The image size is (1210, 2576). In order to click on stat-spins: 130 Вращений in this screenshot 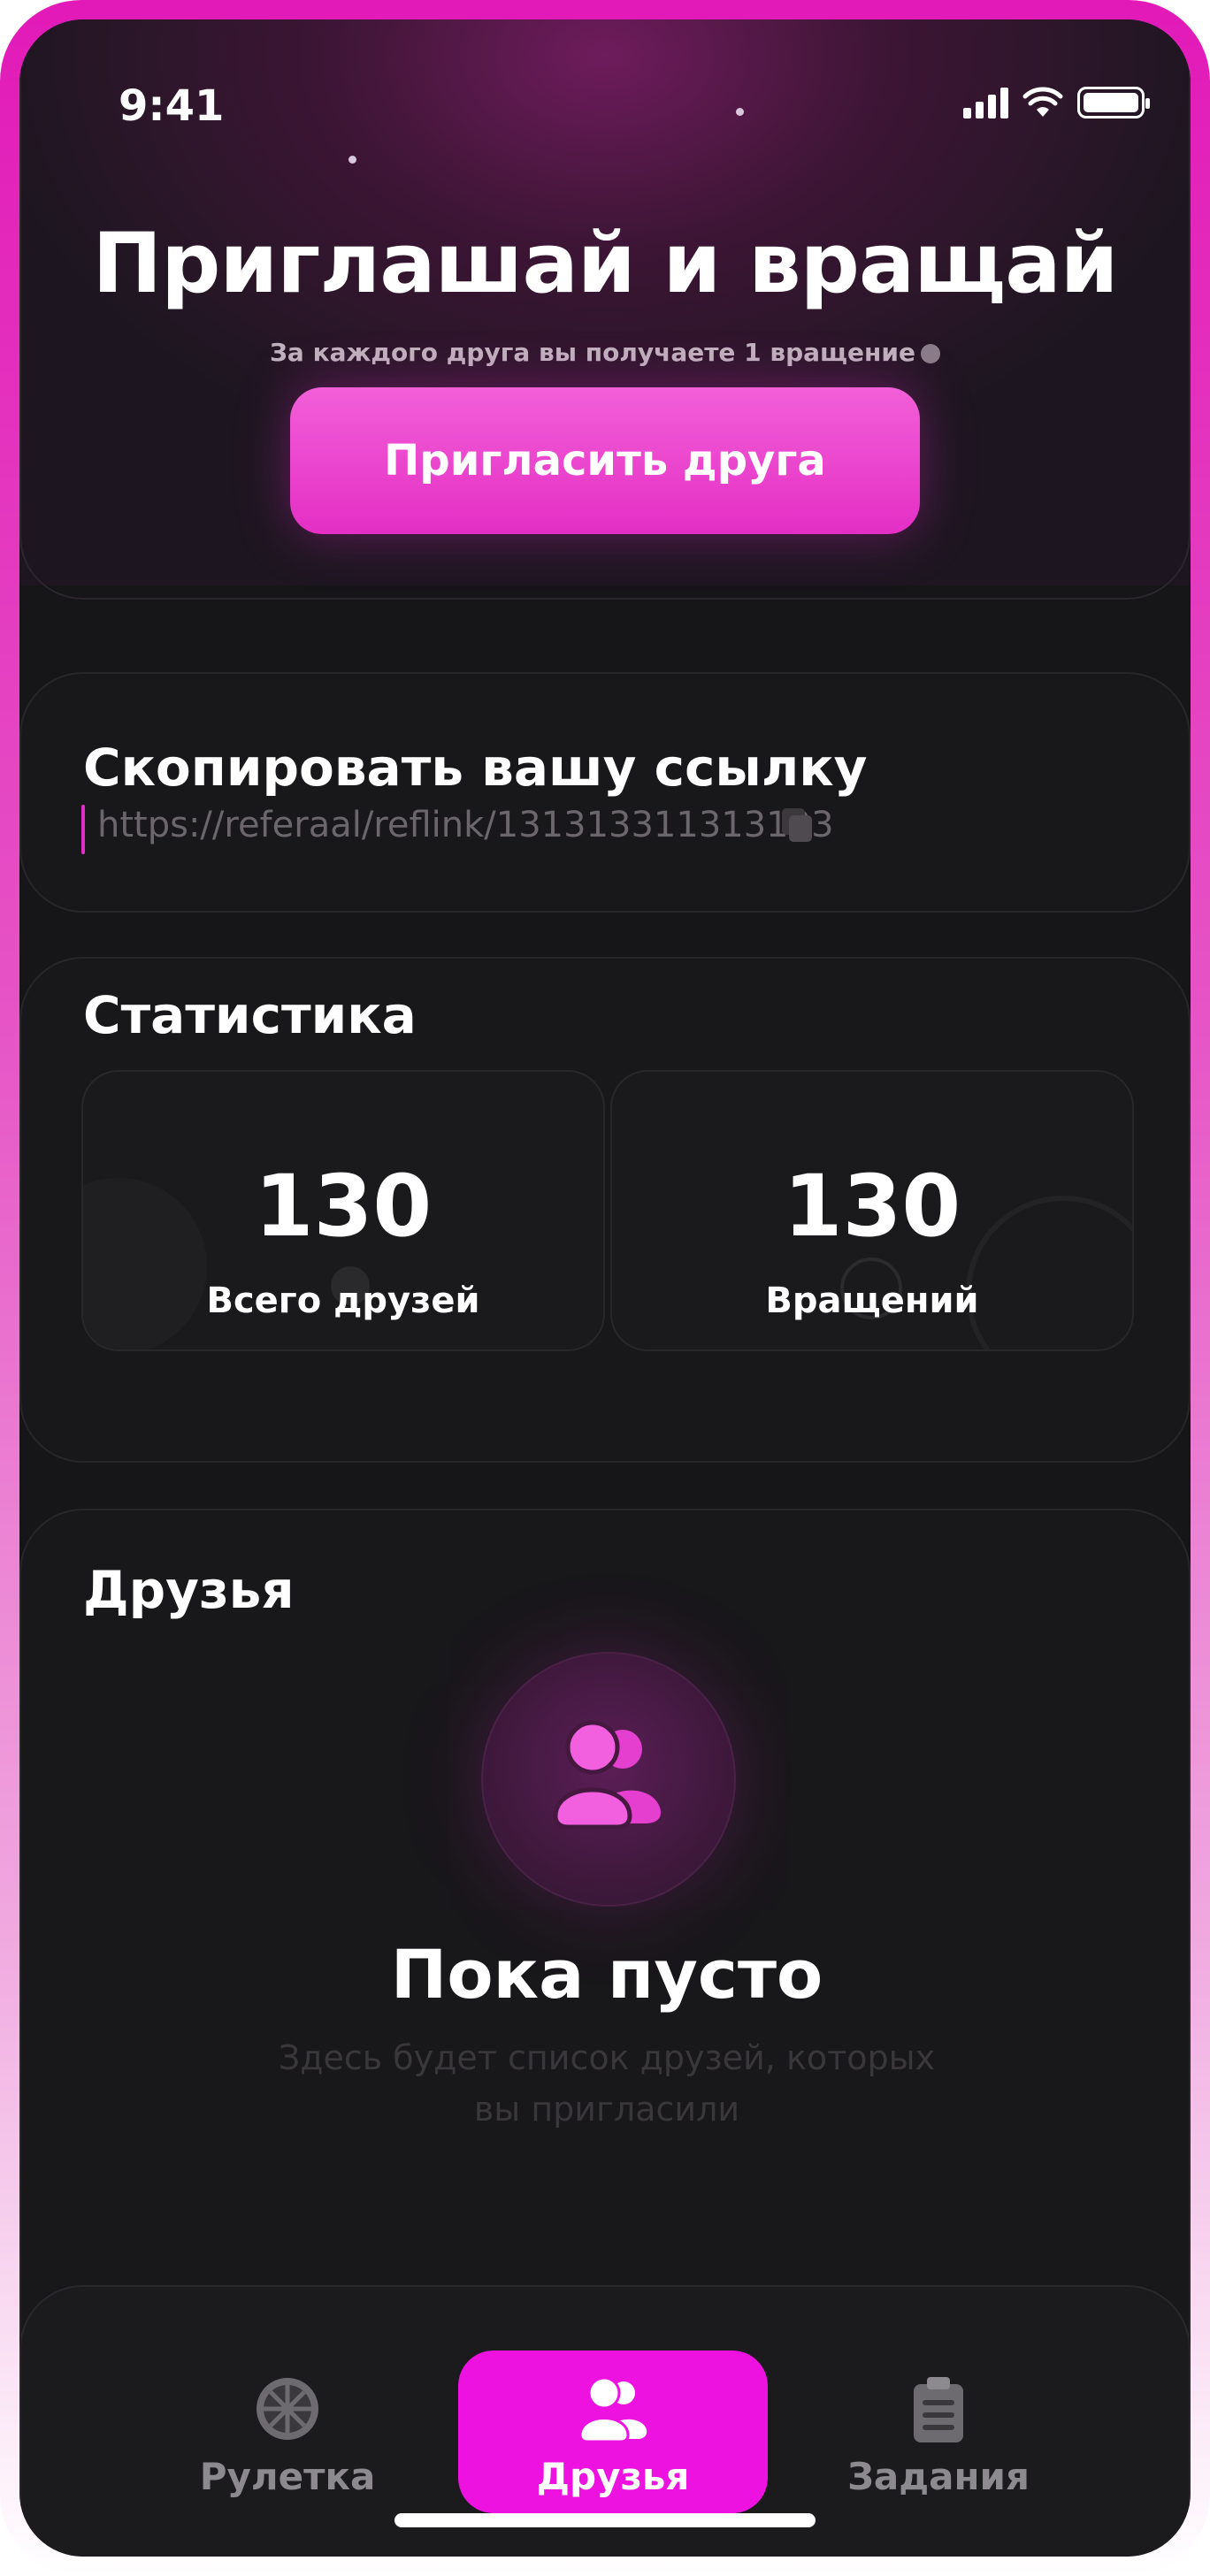, I will do `click(872, 1210)`.